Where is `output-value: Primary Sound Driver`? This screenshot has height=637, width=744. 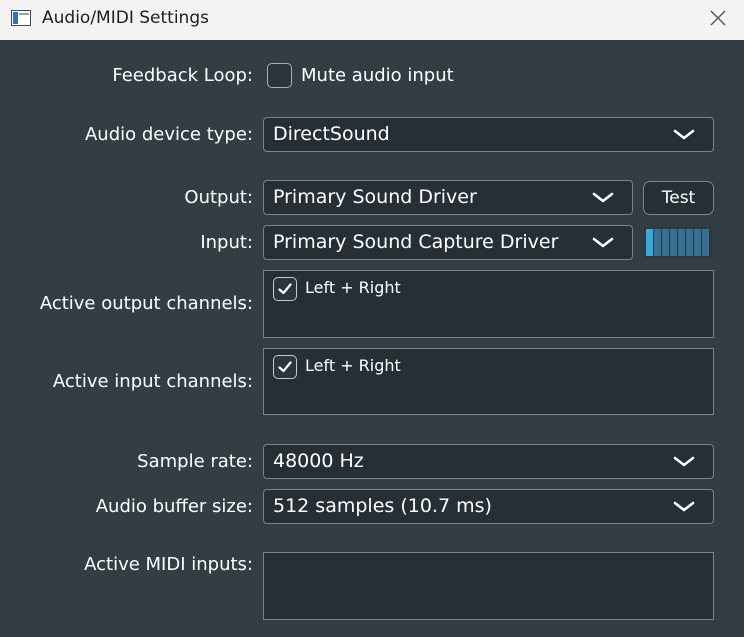 output-value: Primary Sound Driver is located at coordinates (375, 197).